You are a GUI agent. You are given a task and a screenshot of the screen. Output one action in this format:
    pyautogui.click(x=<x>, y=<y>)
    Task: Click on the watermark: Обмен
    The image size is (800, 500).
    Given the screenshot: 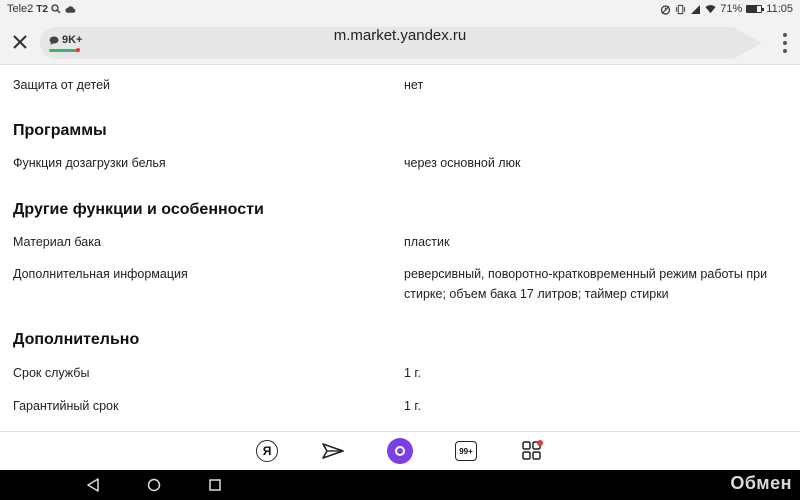 What is the action you would take?
    pyautogui.click(x=761, y=483)
    